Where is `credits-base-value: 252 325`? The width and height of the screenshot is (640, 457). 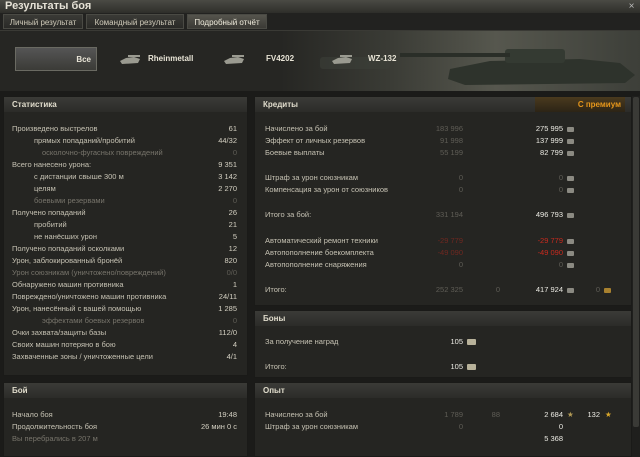 credits-base-value: 252 325 is located at coordinates (449, 289).